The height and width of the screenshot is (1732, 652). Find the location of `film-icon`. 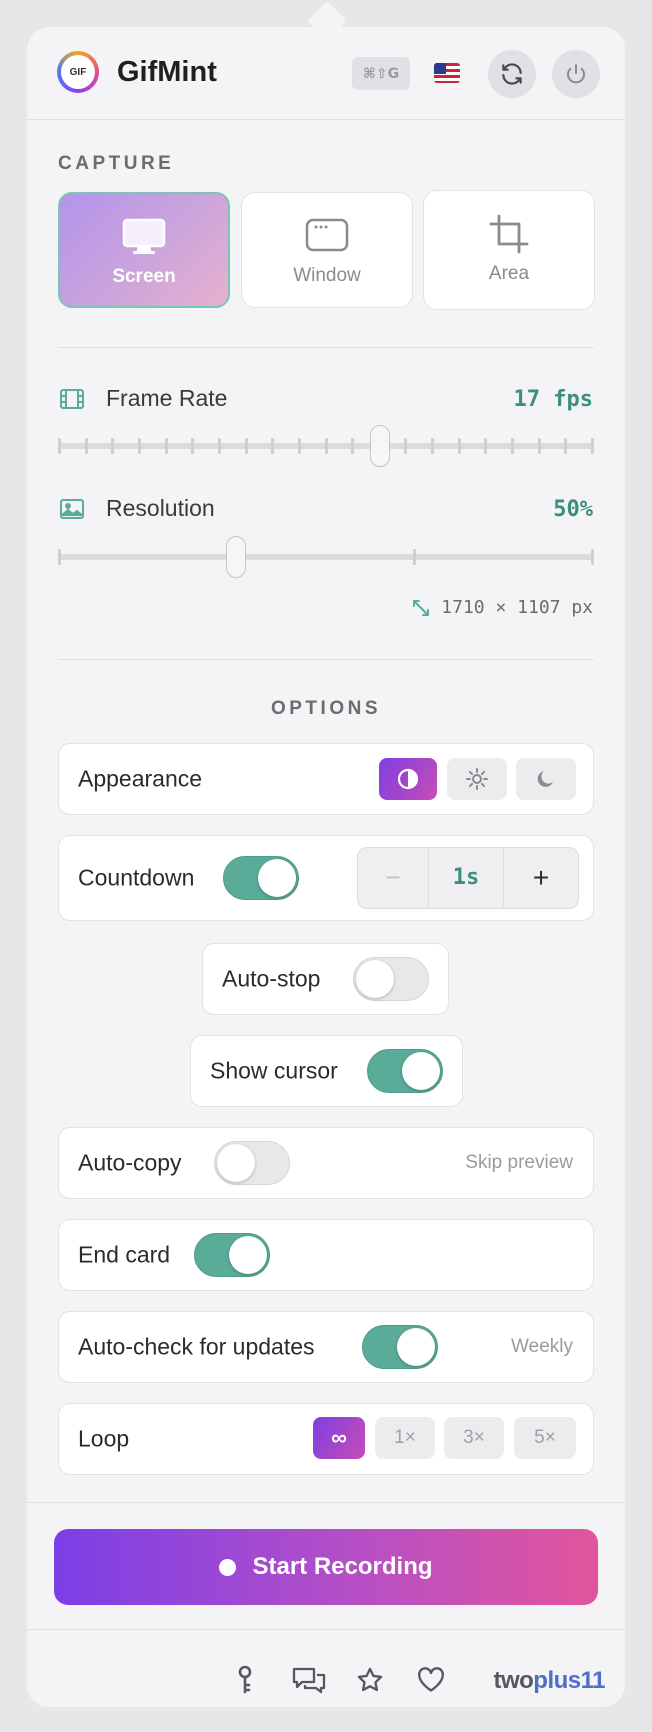

film-icon is located at coordinates (72, 399).